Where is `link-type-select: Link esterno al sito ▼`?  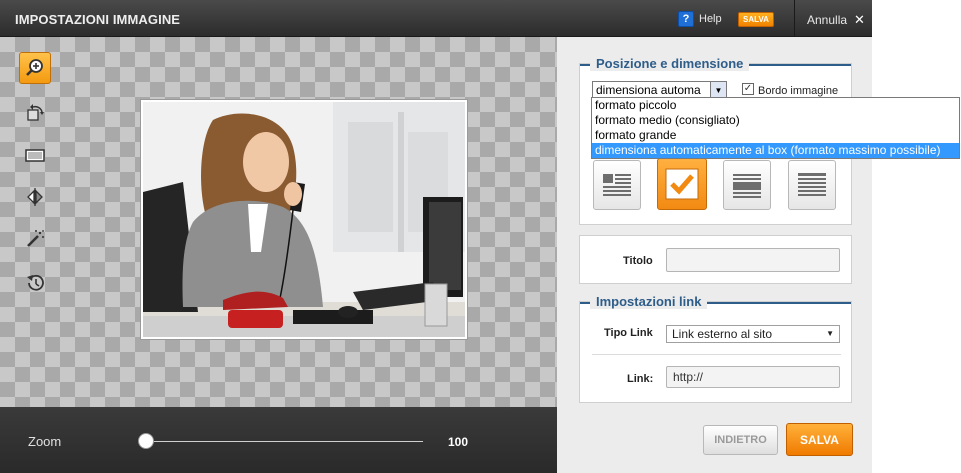 link-type-select: Link esterno al sito ▼ is located at coordinates (753, 334).